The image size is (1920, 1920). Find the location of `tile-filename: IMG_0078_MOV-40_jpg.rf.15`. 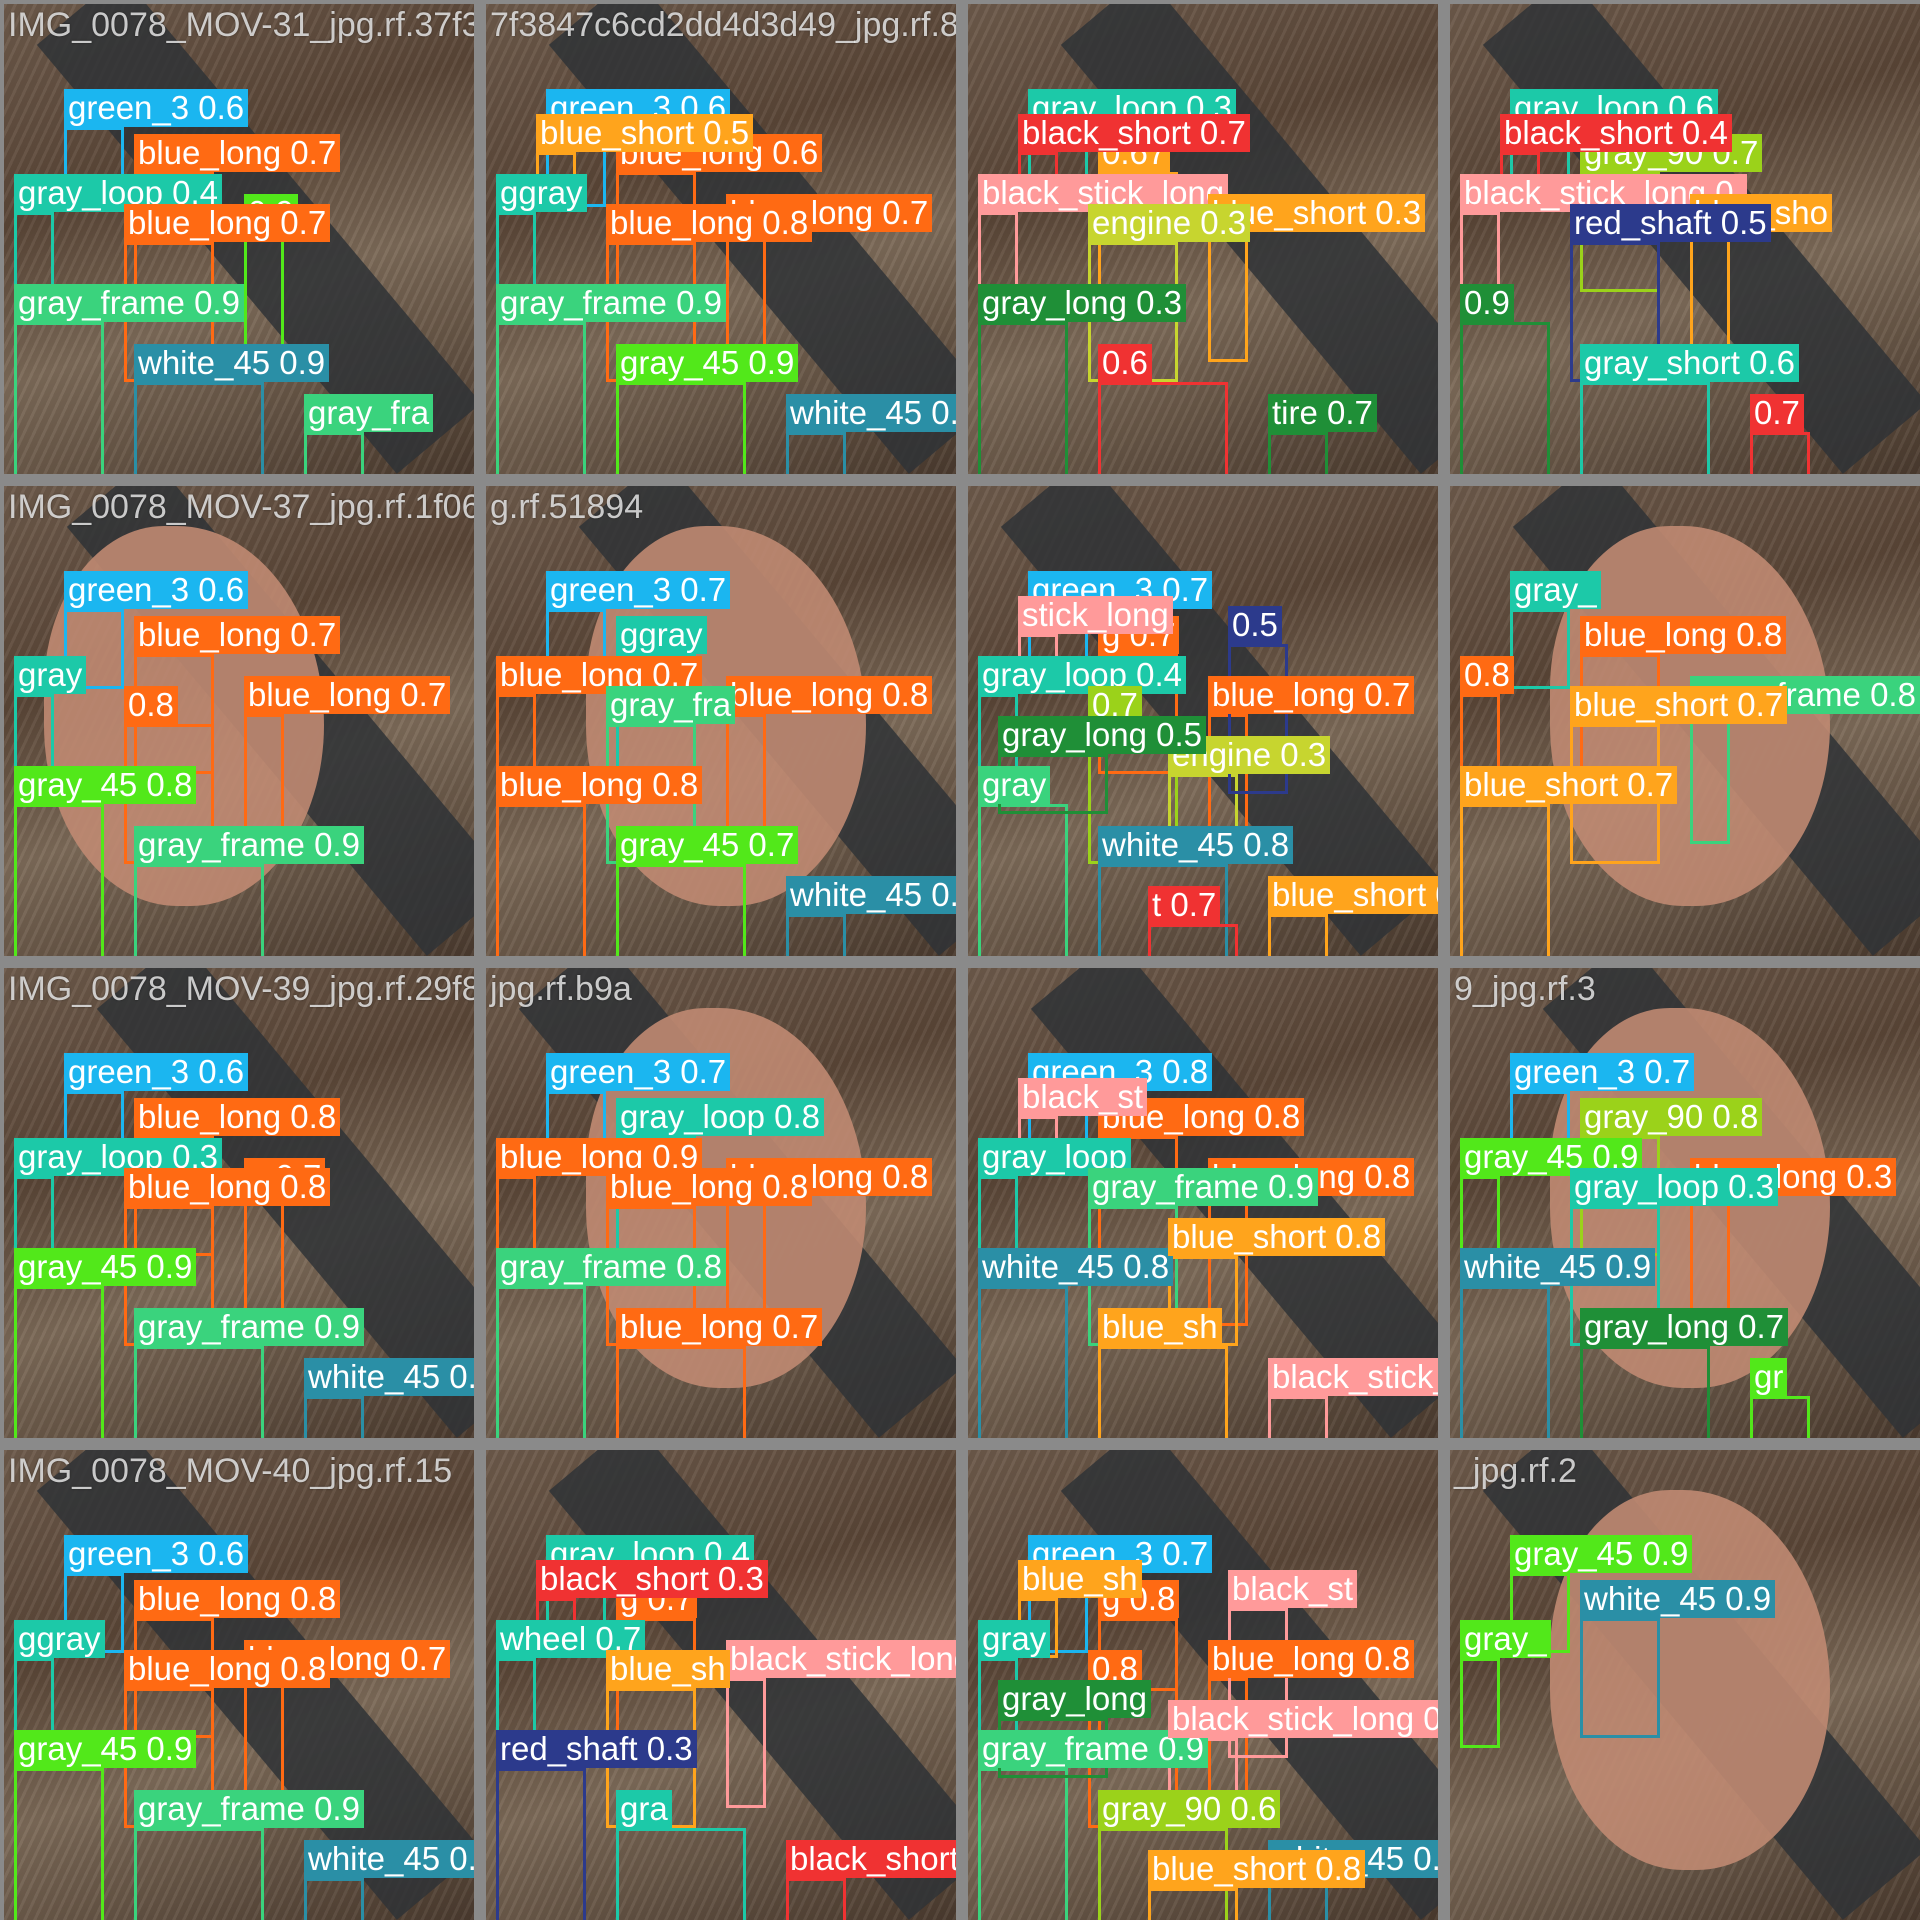

tile-filename: IMG_0078_MOV-40_jpg.rf.15 is located at coordinates (230, 1471).